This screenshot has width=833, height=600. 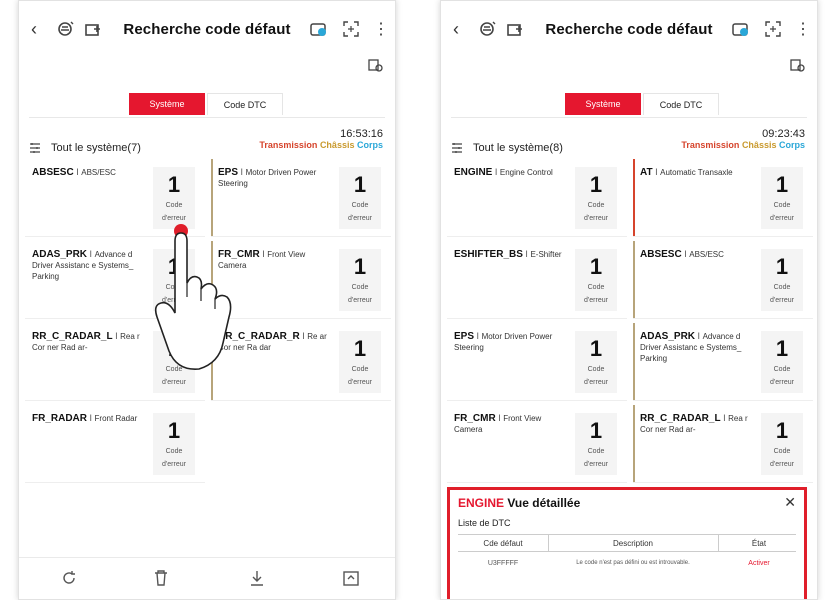 What do you see at coordinates (361, 134) in the screenshot?
I see `timestamp: 16:53:16` at bounding box center [361, 134].